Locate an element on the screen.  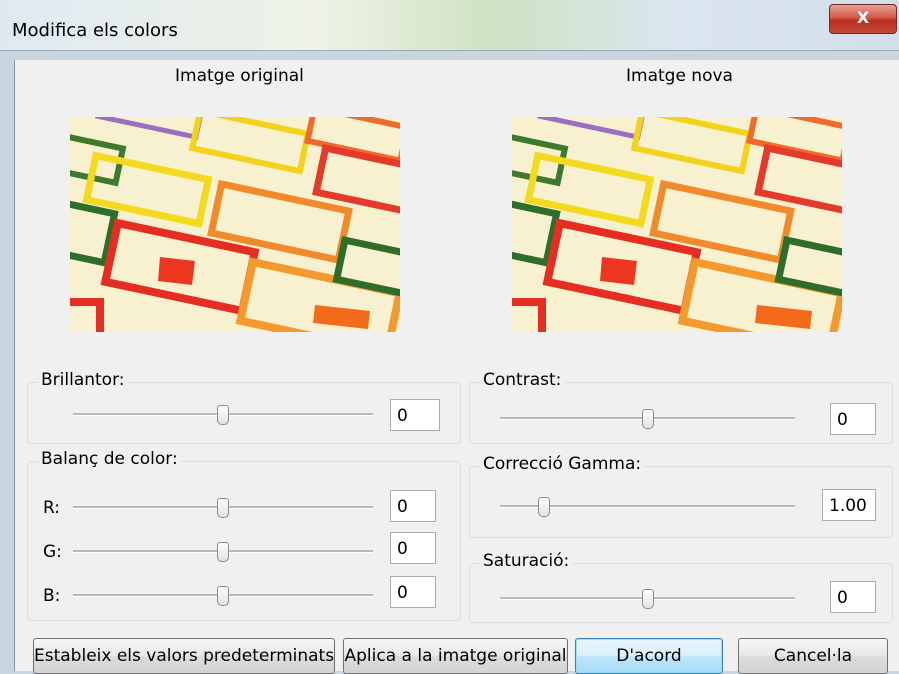
gamma-group: Correcció Gamma: 1.00 is located at coordinates (681, 496).